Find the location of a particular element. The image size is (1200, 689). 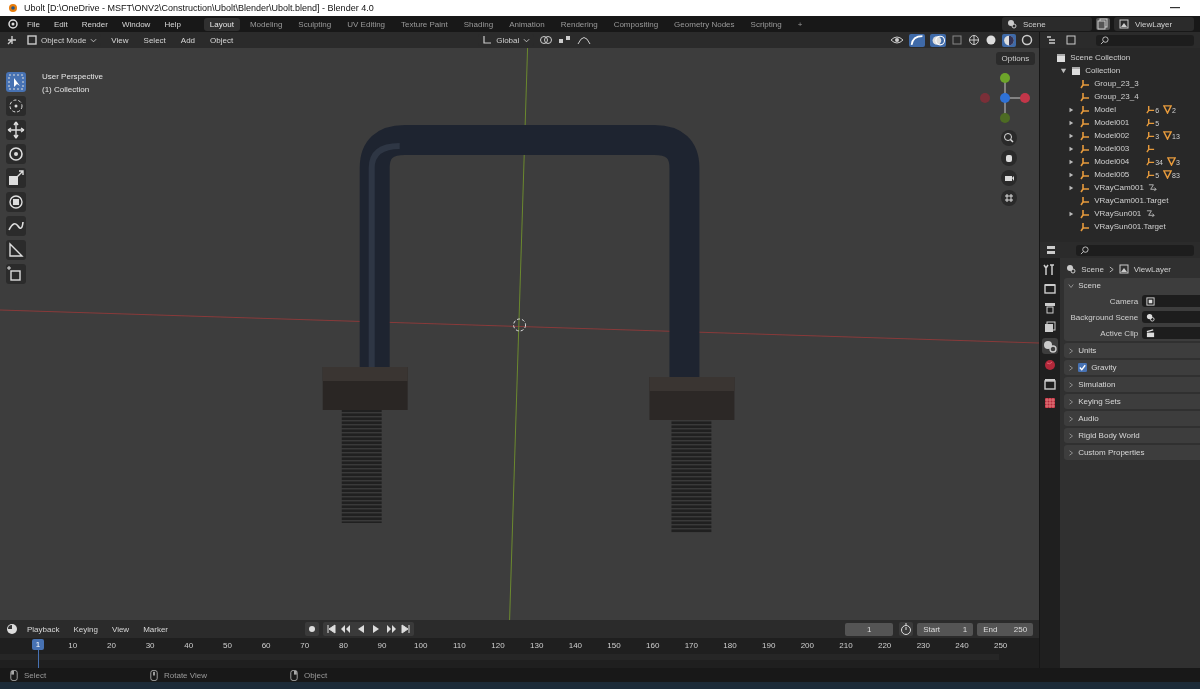

panel-header: Keying Sets is located at coordinates (1132, 401).